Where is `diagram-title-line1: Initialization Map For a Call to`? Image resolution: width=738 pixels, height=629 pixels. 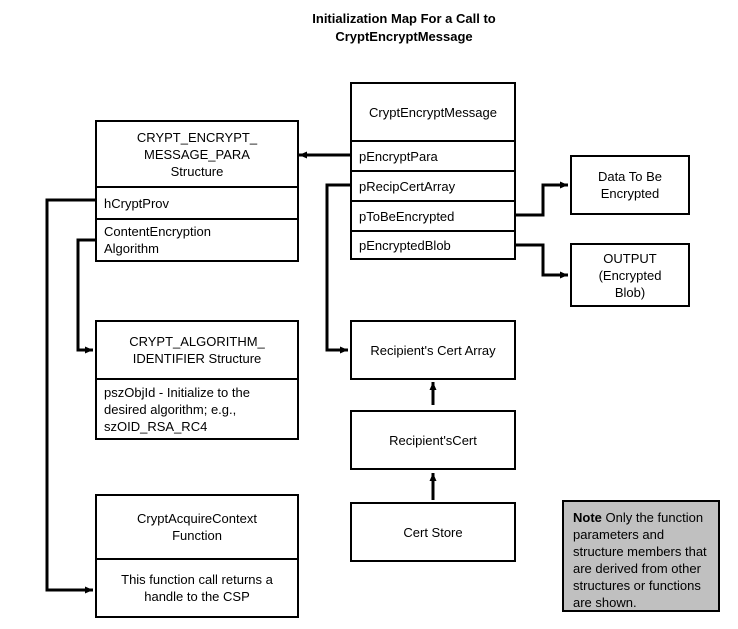 diagram-title-line1: Initialization Map For a Call to is located at coordinates (404, 18).